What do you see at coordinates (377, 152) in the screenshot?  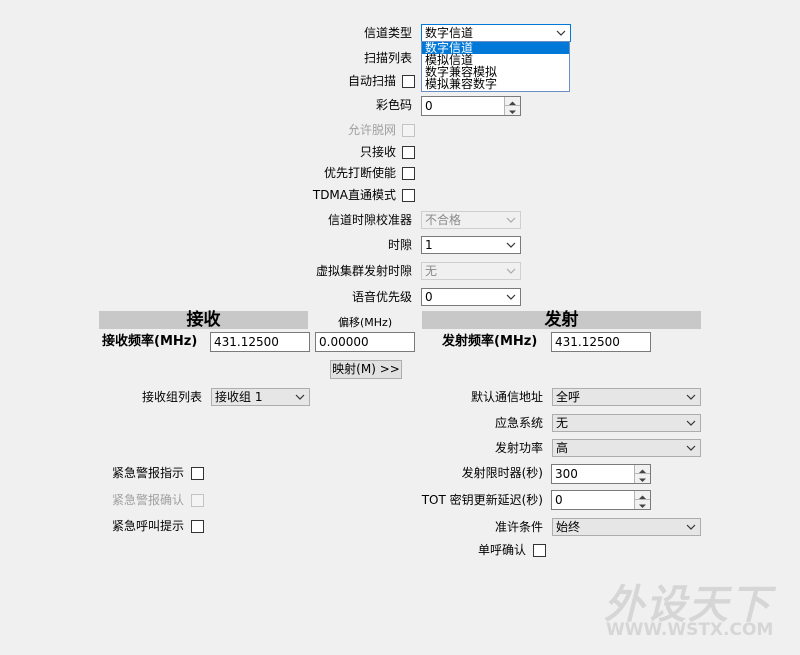 I see `rx-only-label: 只接收` at bounding box center [377, 152].